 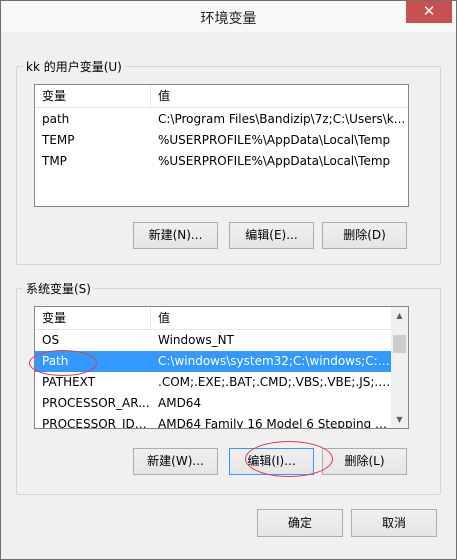 I want to click on system-vars-header: 变量 值, so click(x=221, y=318).